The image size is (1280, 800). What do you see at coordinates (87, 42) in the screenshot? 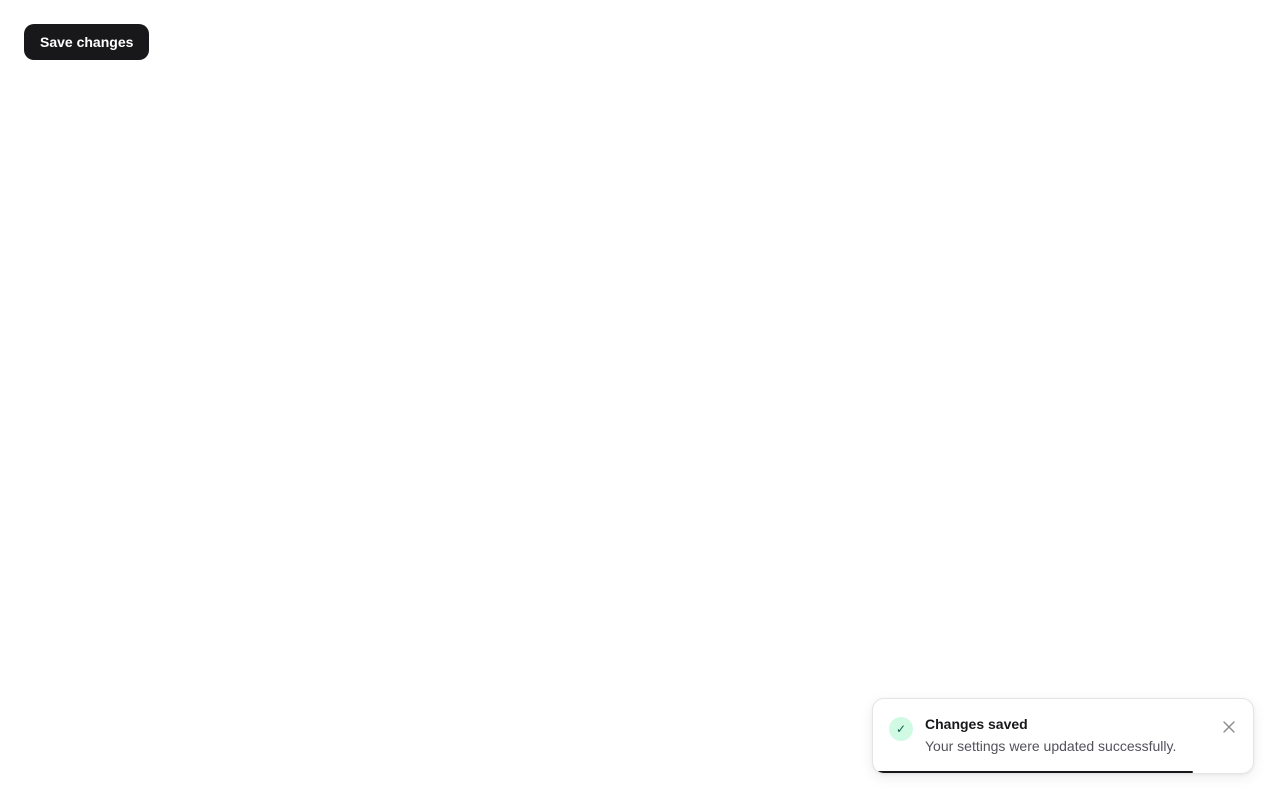
I see `save-changes-button: Save changes` at bounding box center [87, 42].